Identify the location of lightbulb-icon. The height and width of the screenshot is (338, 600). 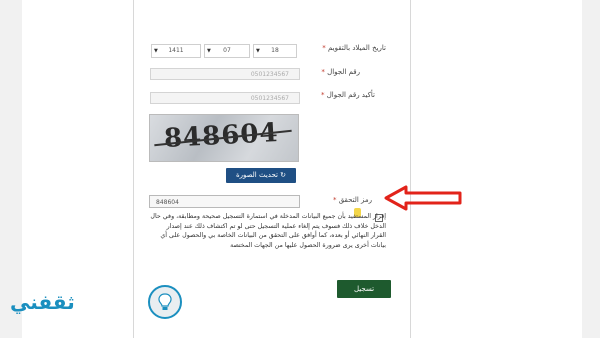
(165, 302).